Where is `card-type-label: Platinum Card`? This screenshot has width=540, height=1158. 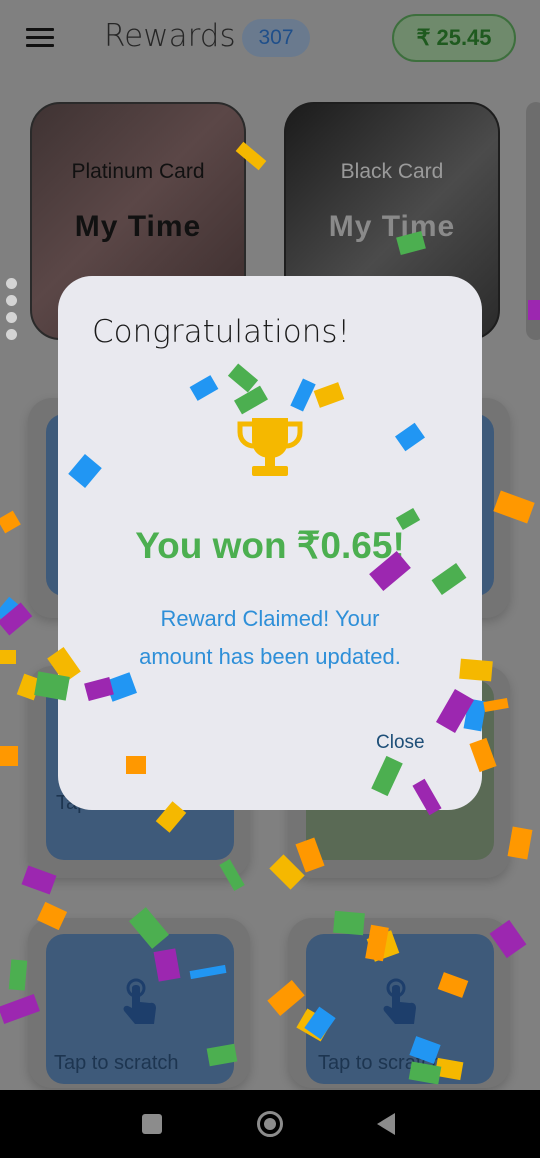 card-type-label: Platinum Card is located at coordinates (138, 171).